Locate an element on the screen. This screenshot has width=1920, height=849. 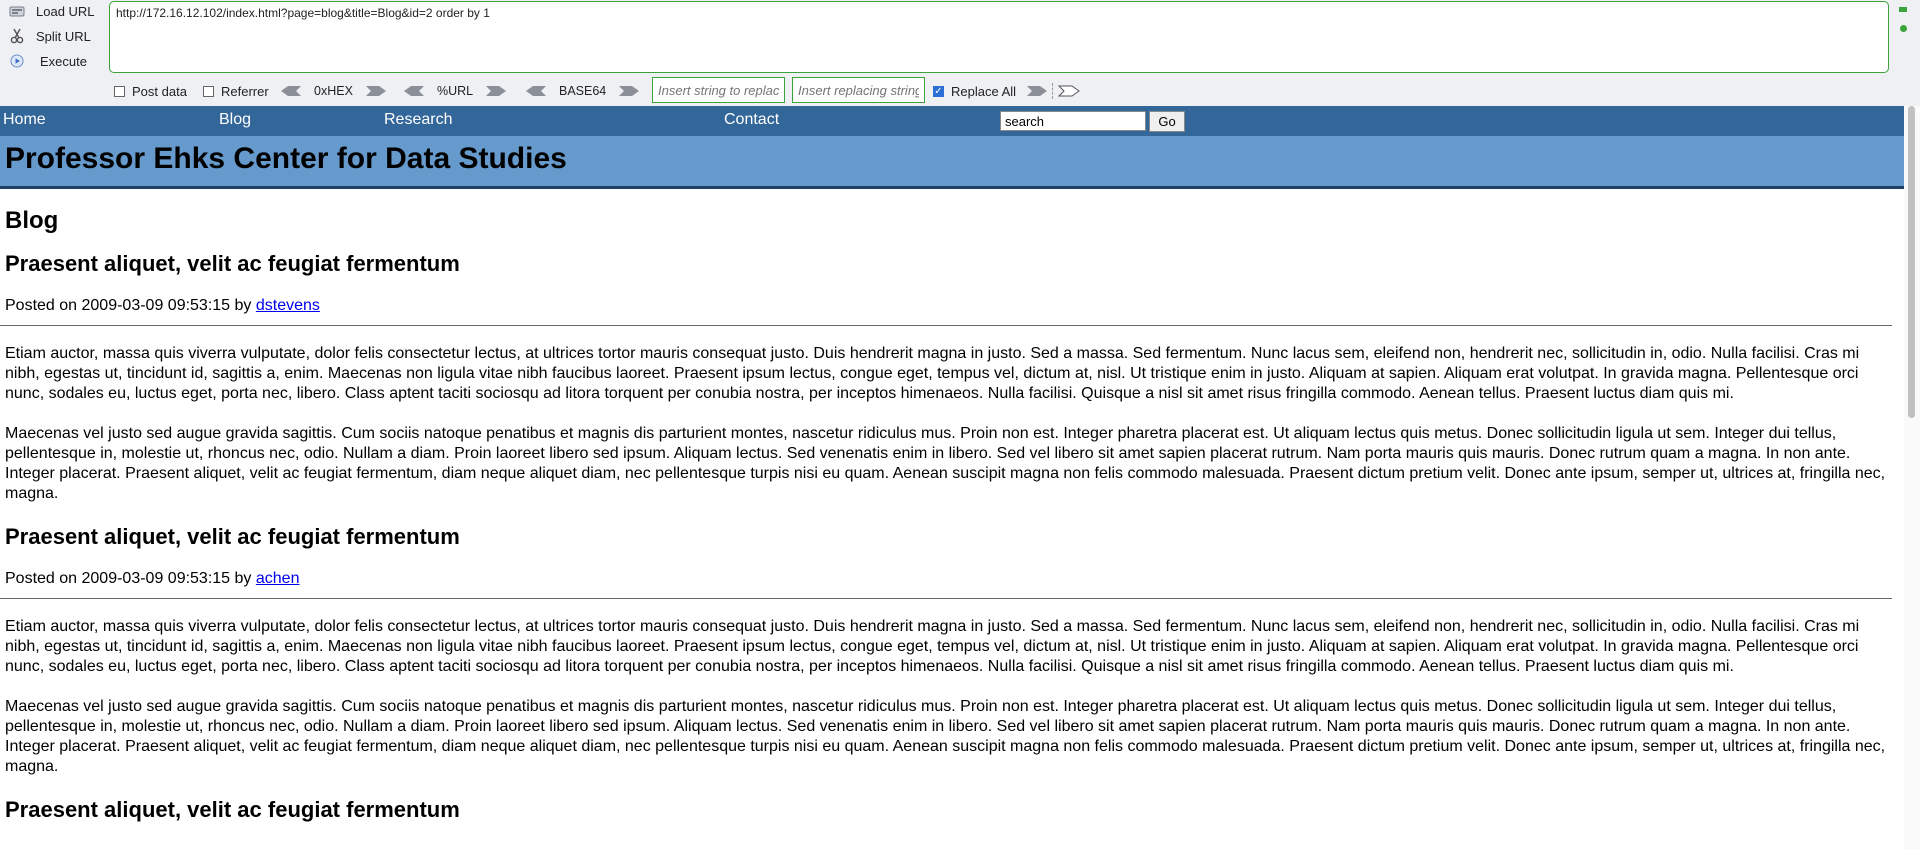
load-url-label: Load URL is located at coordinates (65, 11).